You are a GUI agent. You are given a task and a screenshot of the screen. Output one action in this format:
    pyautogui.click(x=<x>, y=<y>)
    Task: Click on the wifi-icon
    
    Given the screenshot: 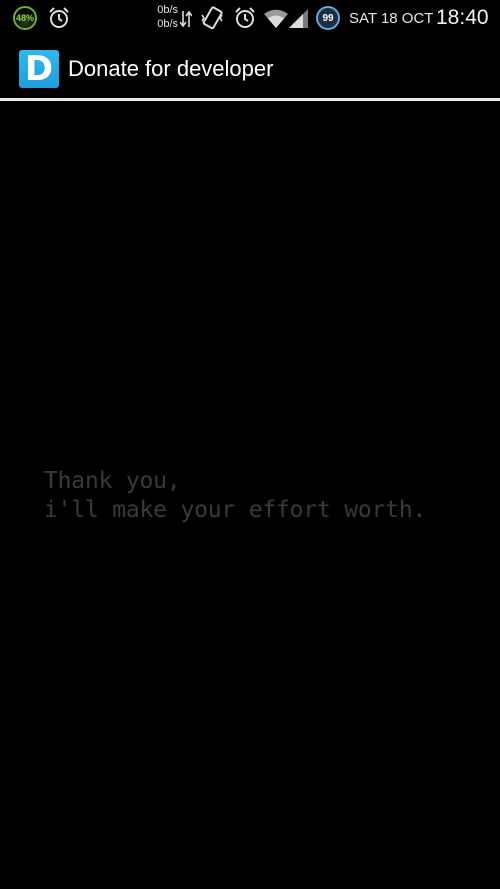 What is the action you would take?
    pyautogui.click(x=276, y=19)
    